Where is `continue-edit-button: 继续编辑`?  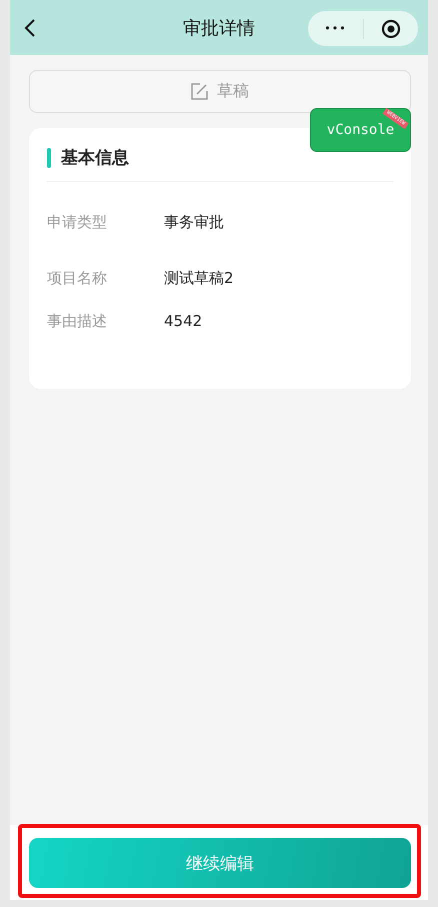 continue-edit-button: 继续编辑 is located at coordinates (220, 863).